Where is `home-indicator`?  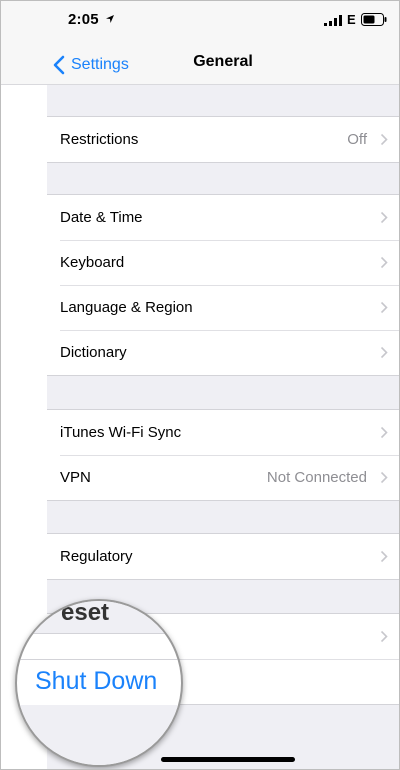 home-indicator is located at coordinates (228, 759).